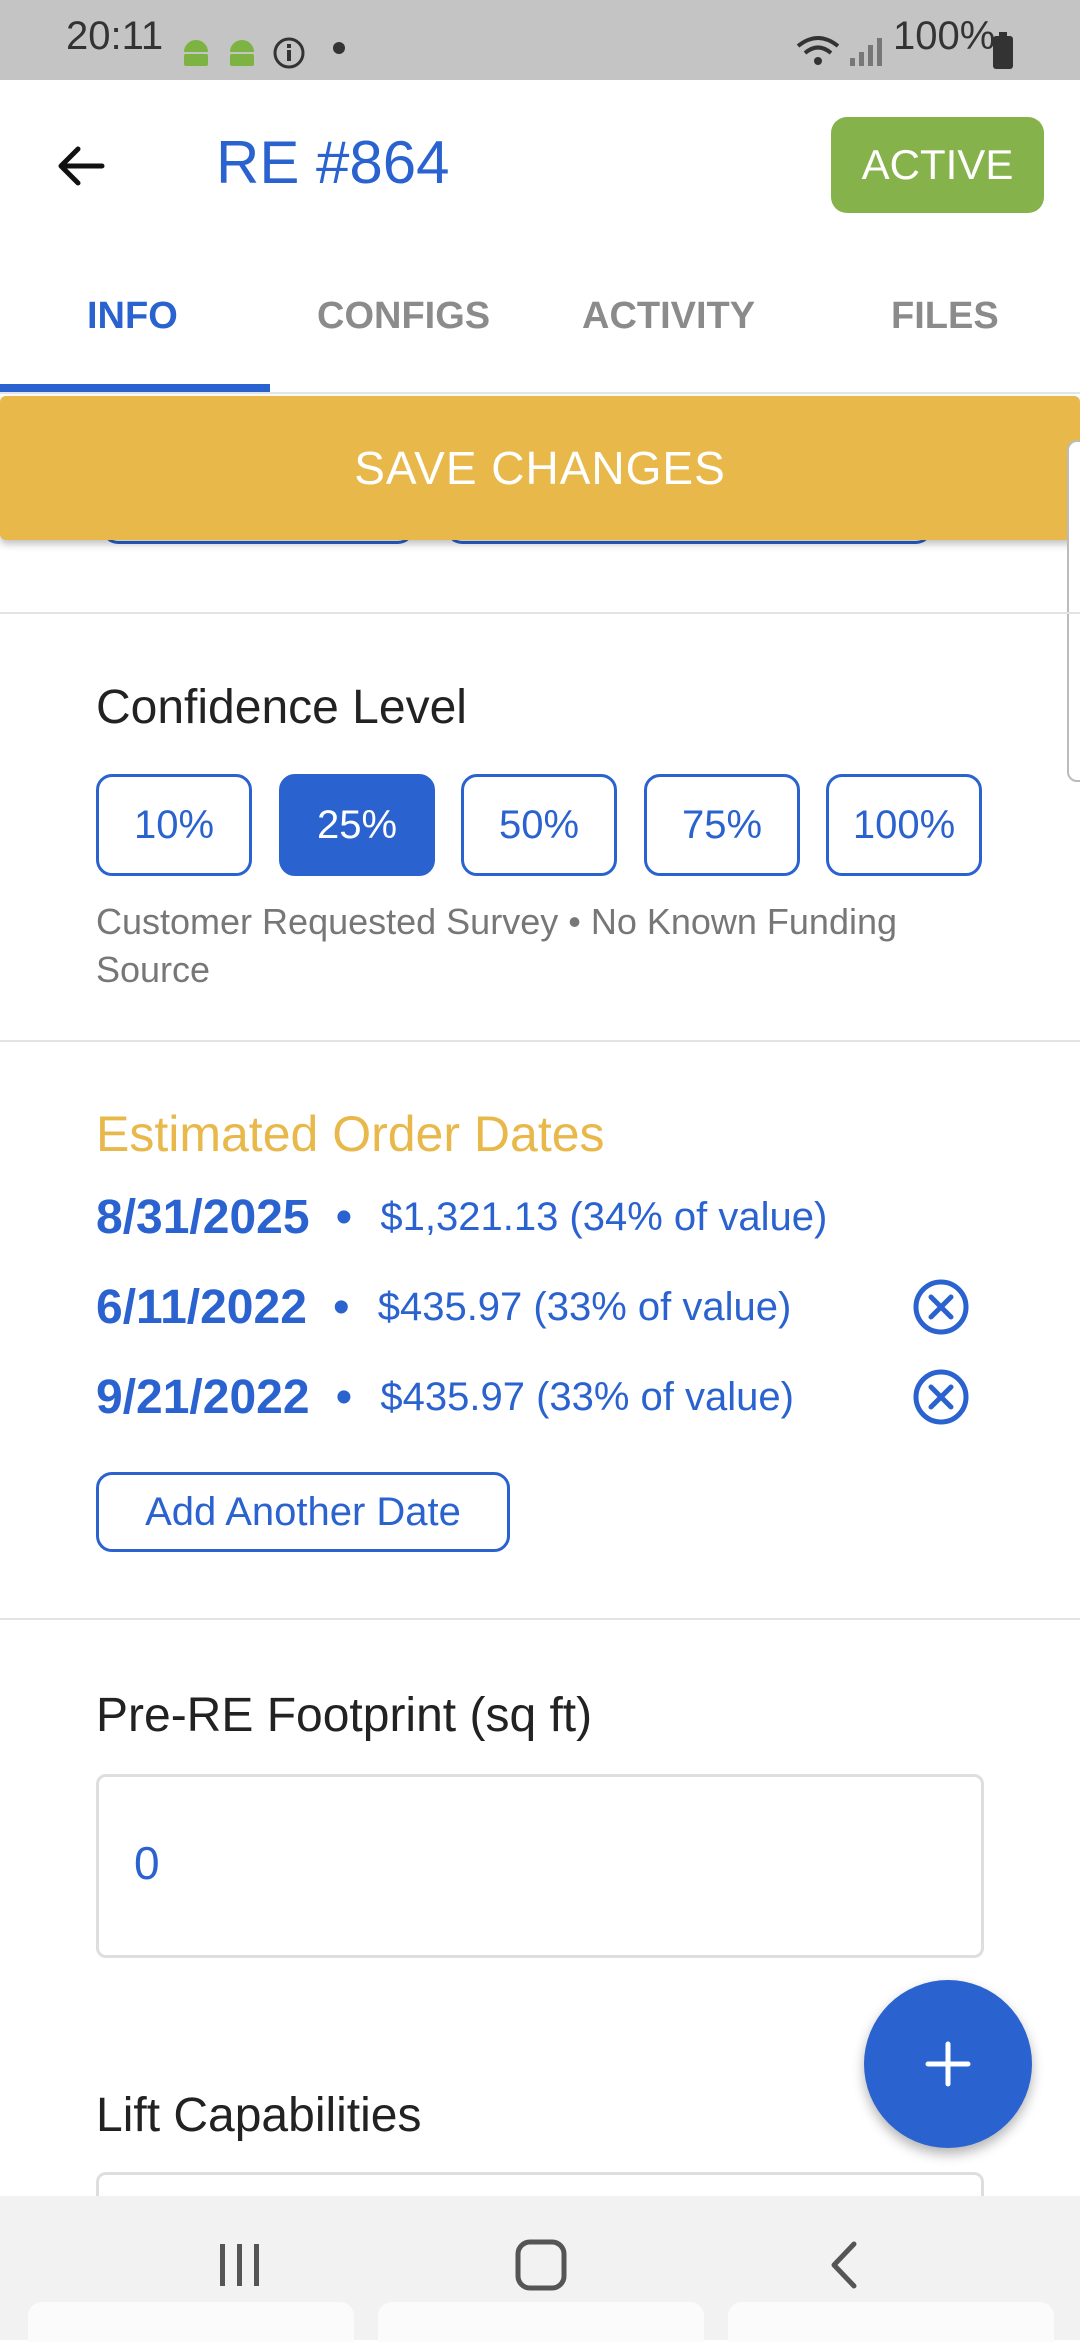 The height and width of the screenshot is (2342, 1080). Describe the element at coordinates (1003, 50) in the screenshot. I see `battery-icon` at that location.